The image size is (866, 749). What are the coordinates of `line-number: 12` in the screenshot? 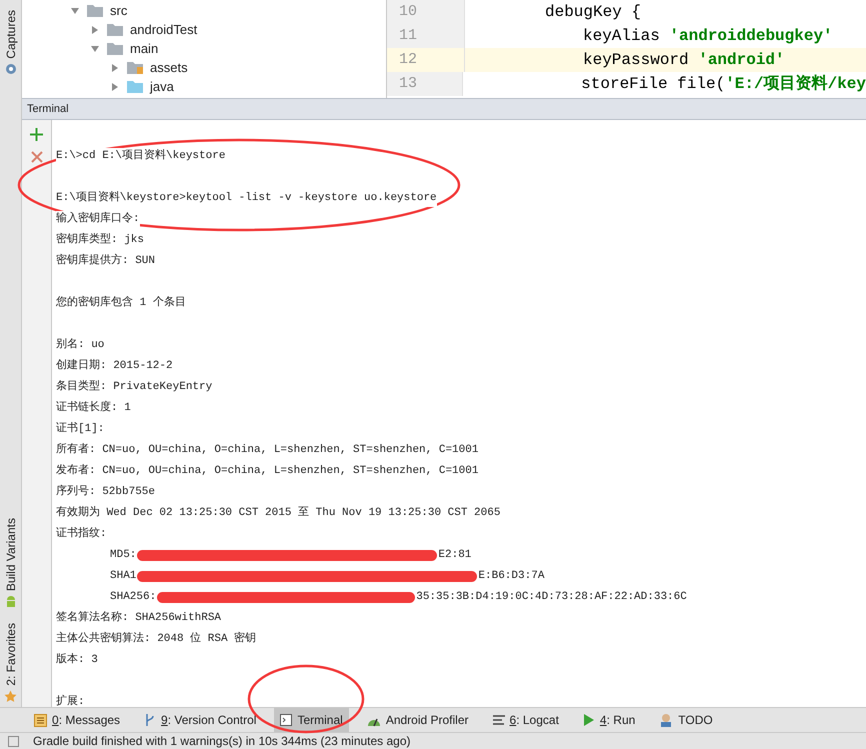 It's located at (408, 60).